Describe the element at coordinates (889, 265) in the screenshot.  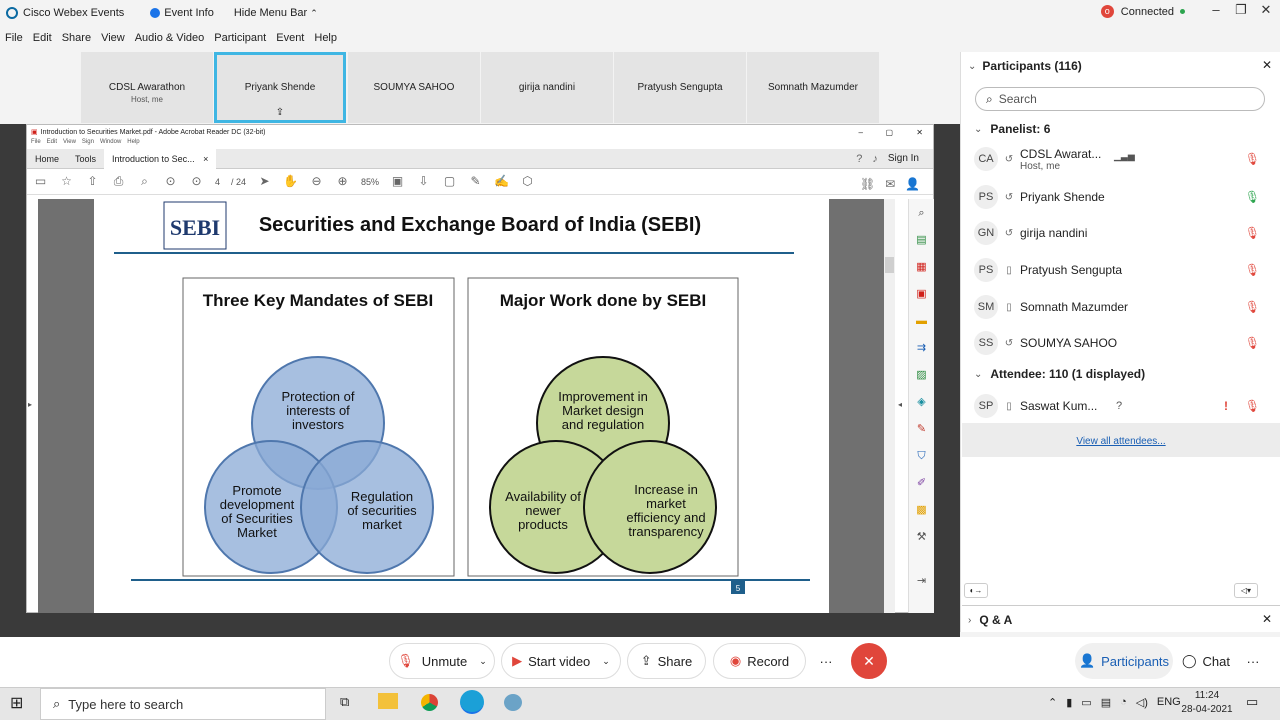
I see `scroll-thumb` at that location.